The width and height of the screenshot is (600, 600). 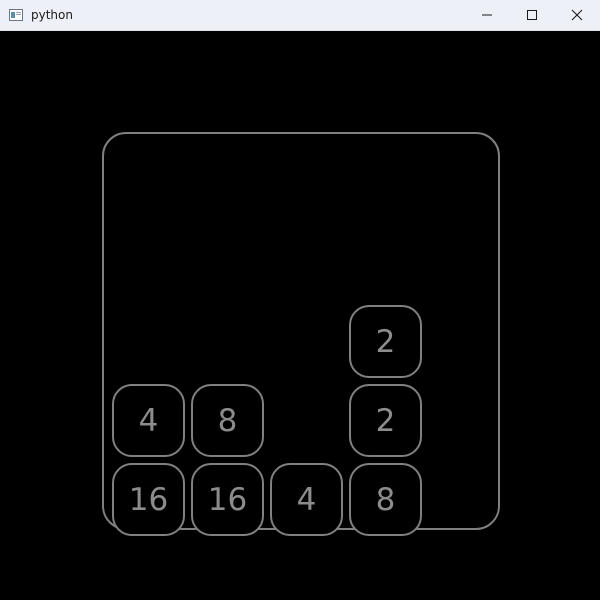 I want to click on maximize-button, so click(x=532, y=15).